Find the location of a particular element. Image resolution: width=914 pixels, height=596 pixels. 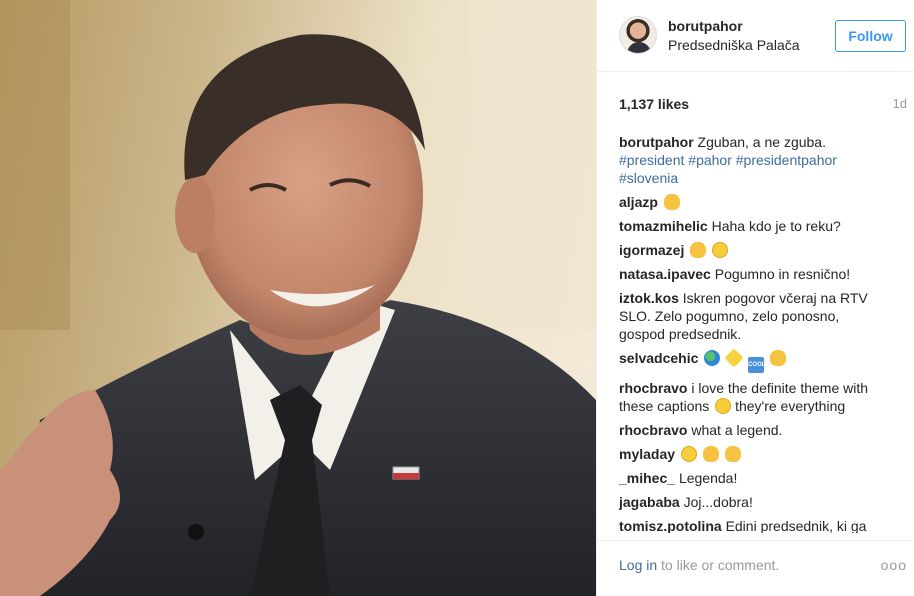

comment: natasa.ipavec Pogumno in resnično! is located at coordinates (753, 274).